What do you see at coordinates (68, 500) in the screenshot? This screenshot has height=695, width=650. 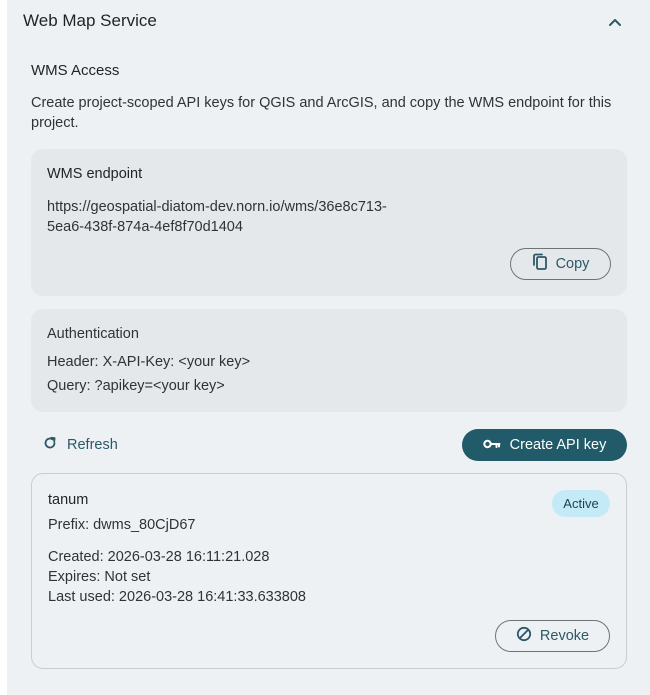 I see `api-key-name: tanum` at bounding box center [68, 500].